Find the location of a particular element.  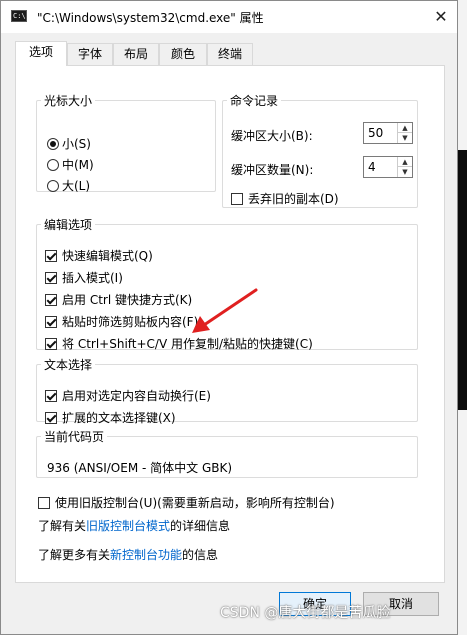

text-selection-group: 文本选择 启用对选定内容自动换行(E) 扩展的文本选择键(X) is located at coordinates (227, 390).